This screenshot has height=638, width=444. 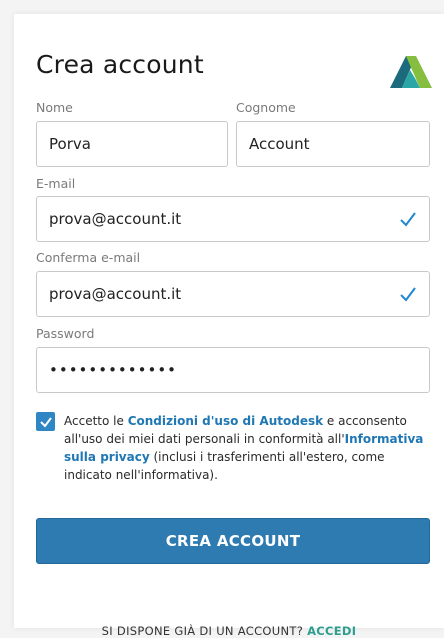 What do you see at coordinates (96, 421) in the screenshot?
I see `consent-text-1: Accetto le` at bounding box center [96, 421].